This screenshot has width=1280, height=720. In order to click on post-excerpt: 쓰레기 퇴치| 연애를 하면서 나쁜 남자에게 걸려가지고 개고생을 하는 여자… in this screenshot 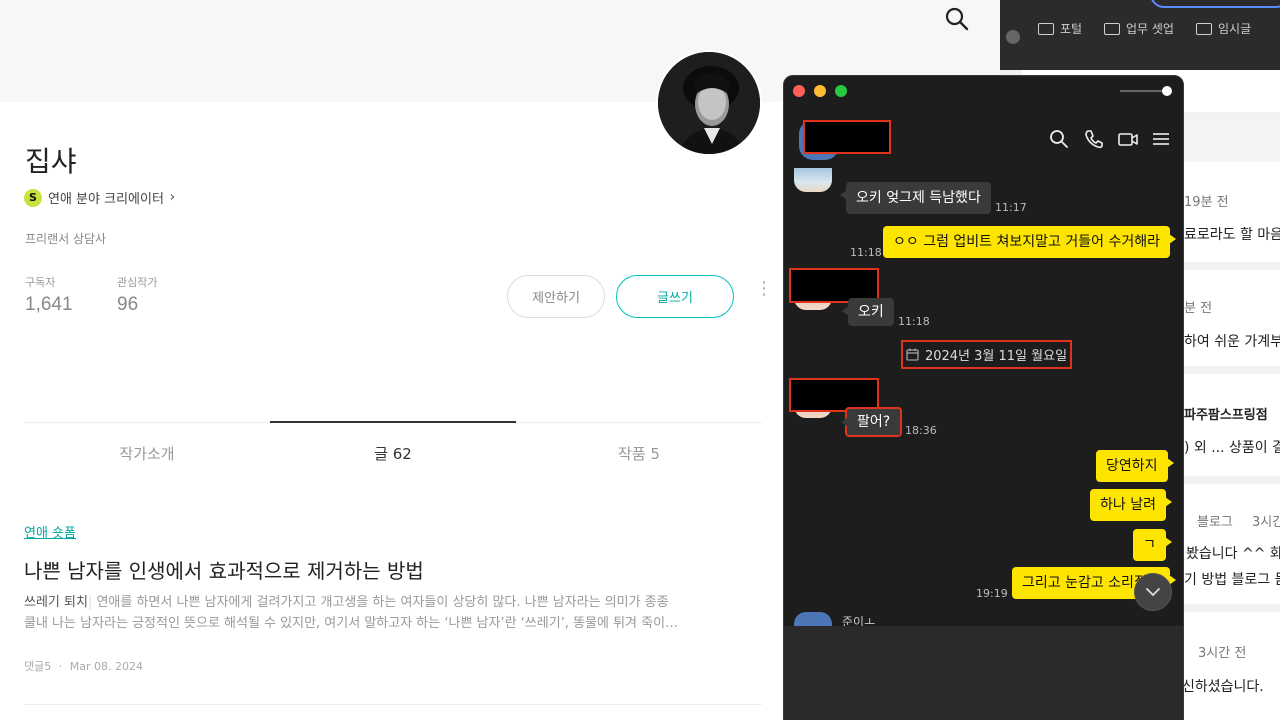, I will do `click(389, 613)`.